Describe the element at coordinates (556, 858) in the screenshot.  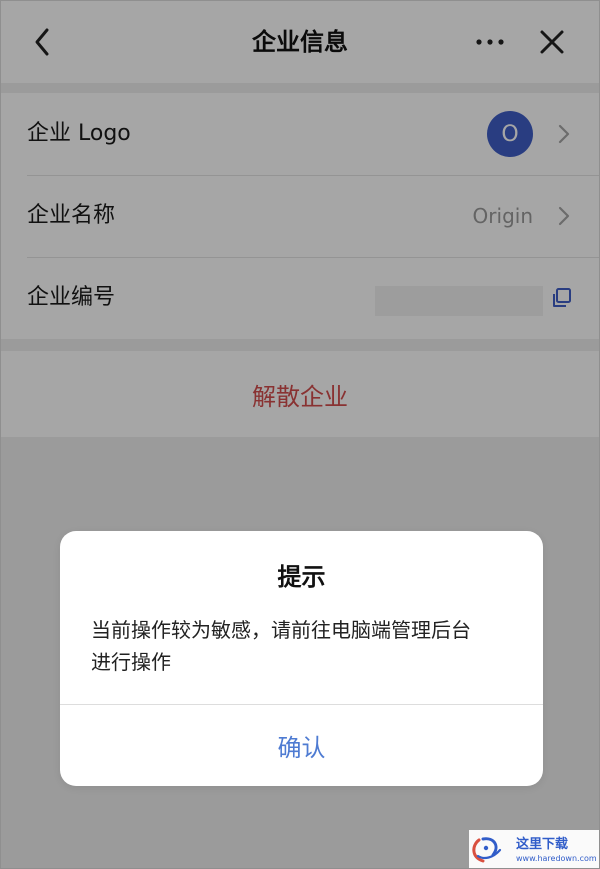
I see `watermark-url: www.haredown.com` at that location.